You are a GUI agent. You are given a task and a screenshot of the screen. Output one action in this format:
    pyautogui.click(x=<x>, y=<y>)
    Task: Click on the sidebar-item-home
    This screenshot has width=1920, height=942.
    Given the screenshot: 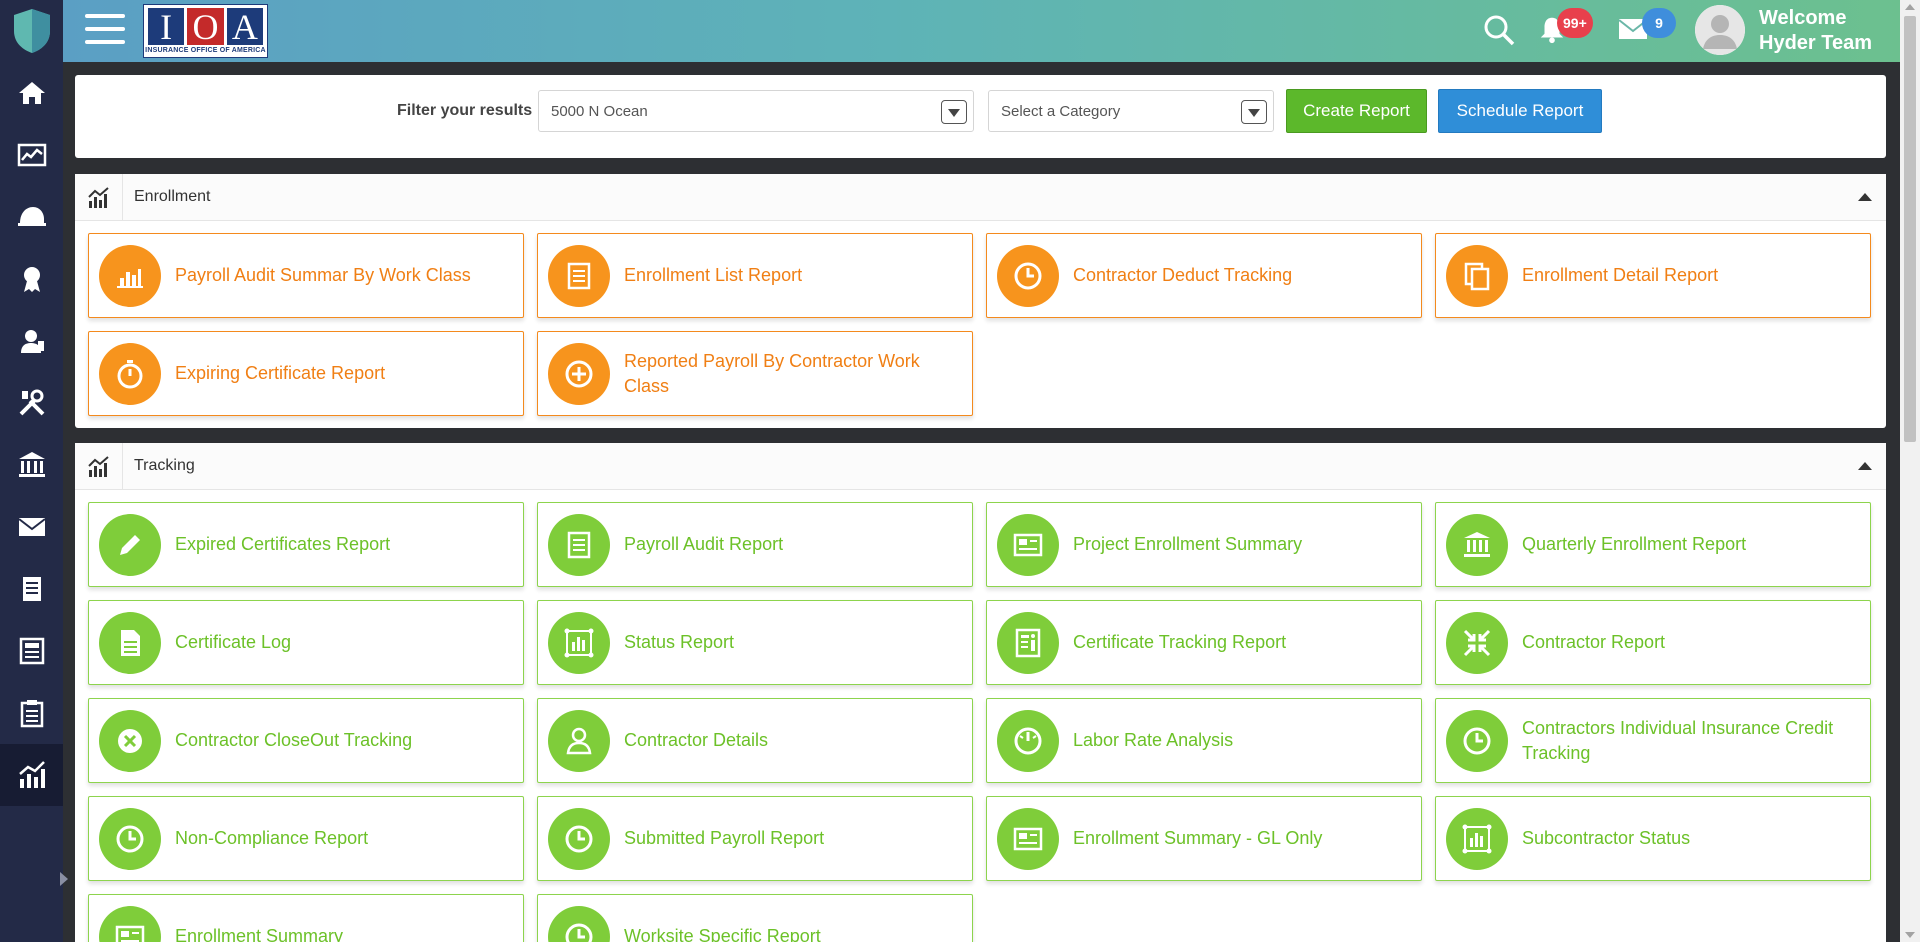 What is the action you would take?
    pyautogui.click(x=31, y=93)
    